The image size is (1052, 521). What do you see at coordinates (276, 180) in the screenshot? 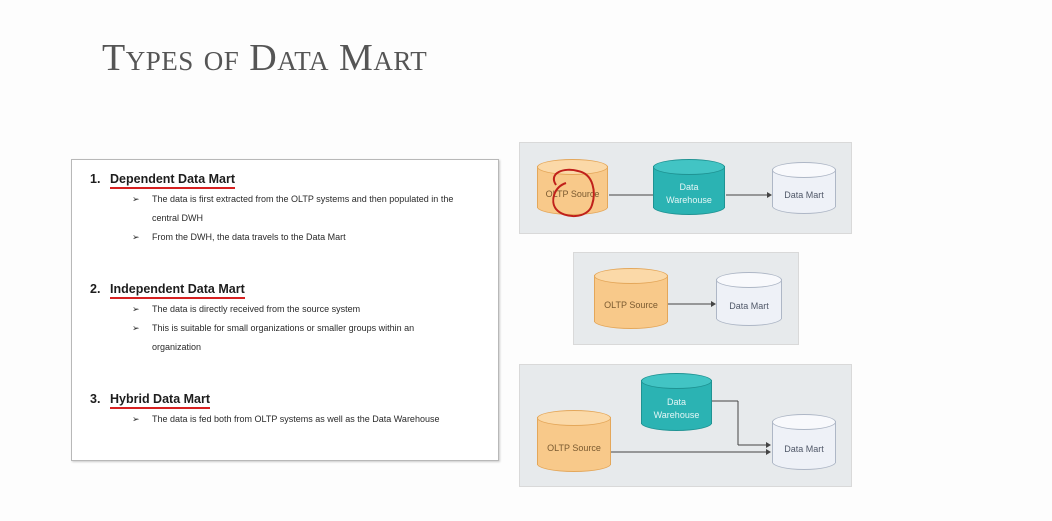
I see `type-heading: 1. Dependent Data Mart` at bounding box center [276, 180].